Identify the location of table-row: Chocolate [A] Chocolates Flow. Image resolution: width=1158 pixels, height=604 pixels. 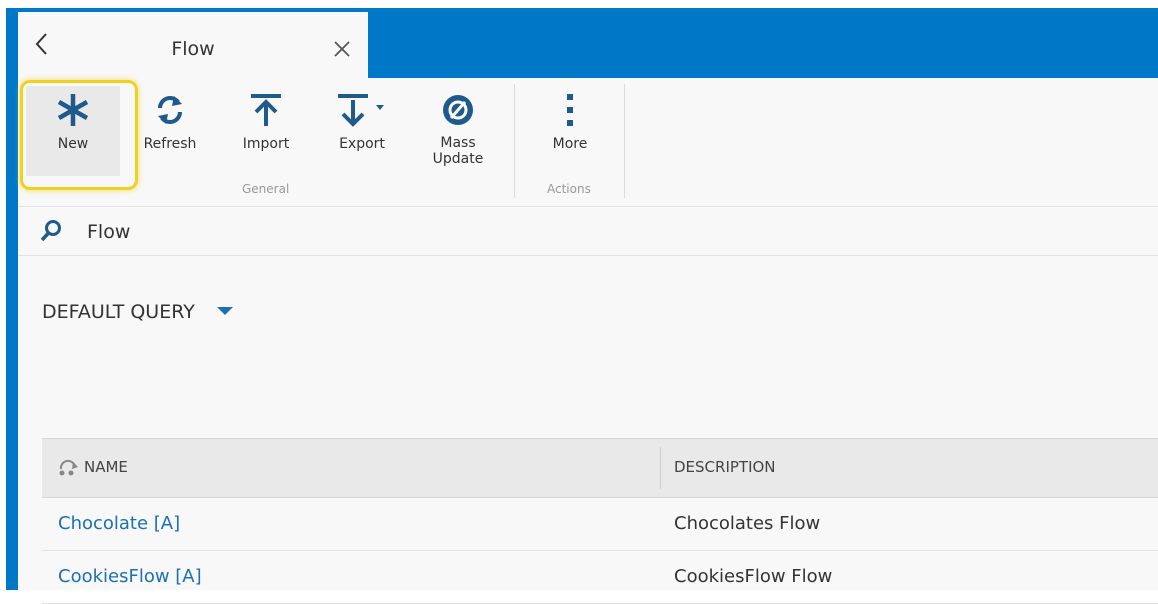
(600, 524).